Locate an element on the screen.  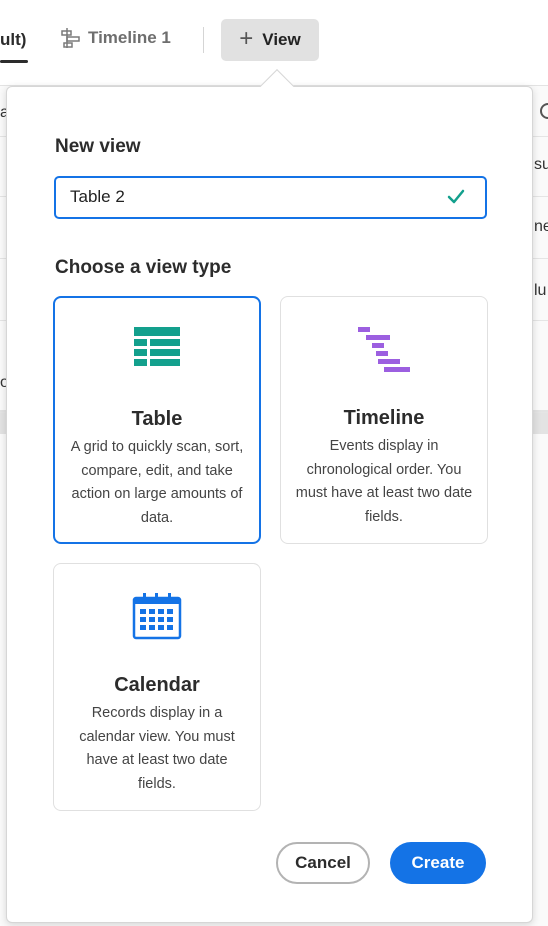
active-tab-indicator is located at coordinates (14, 61).